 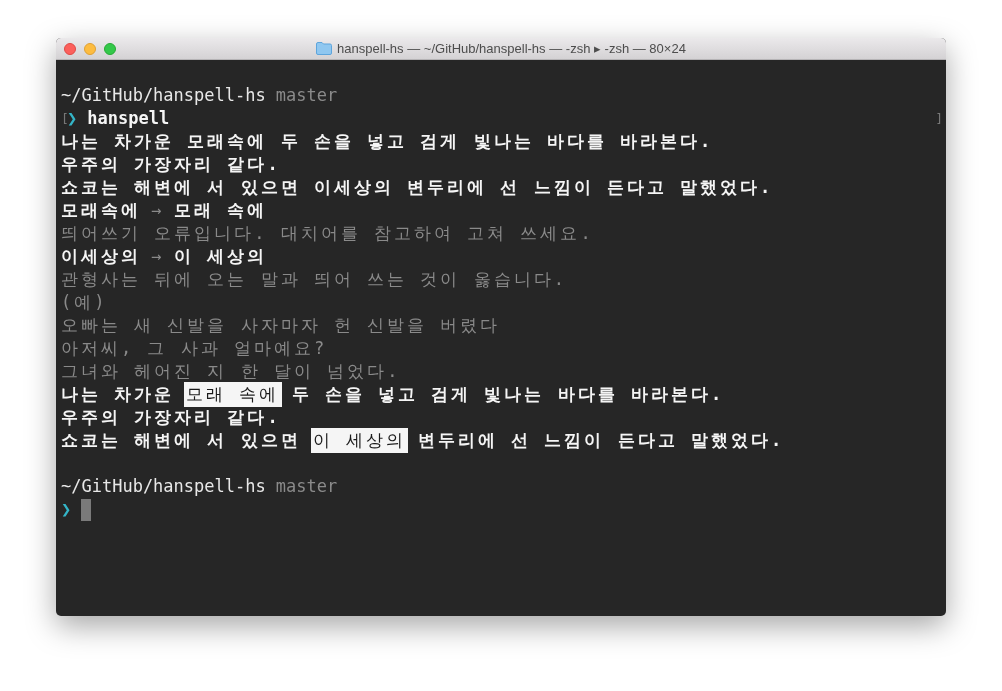 What do you see at coordinates (110, 48) in the screenshot?
I see `zoom-button` at bounding box center [110, 48].